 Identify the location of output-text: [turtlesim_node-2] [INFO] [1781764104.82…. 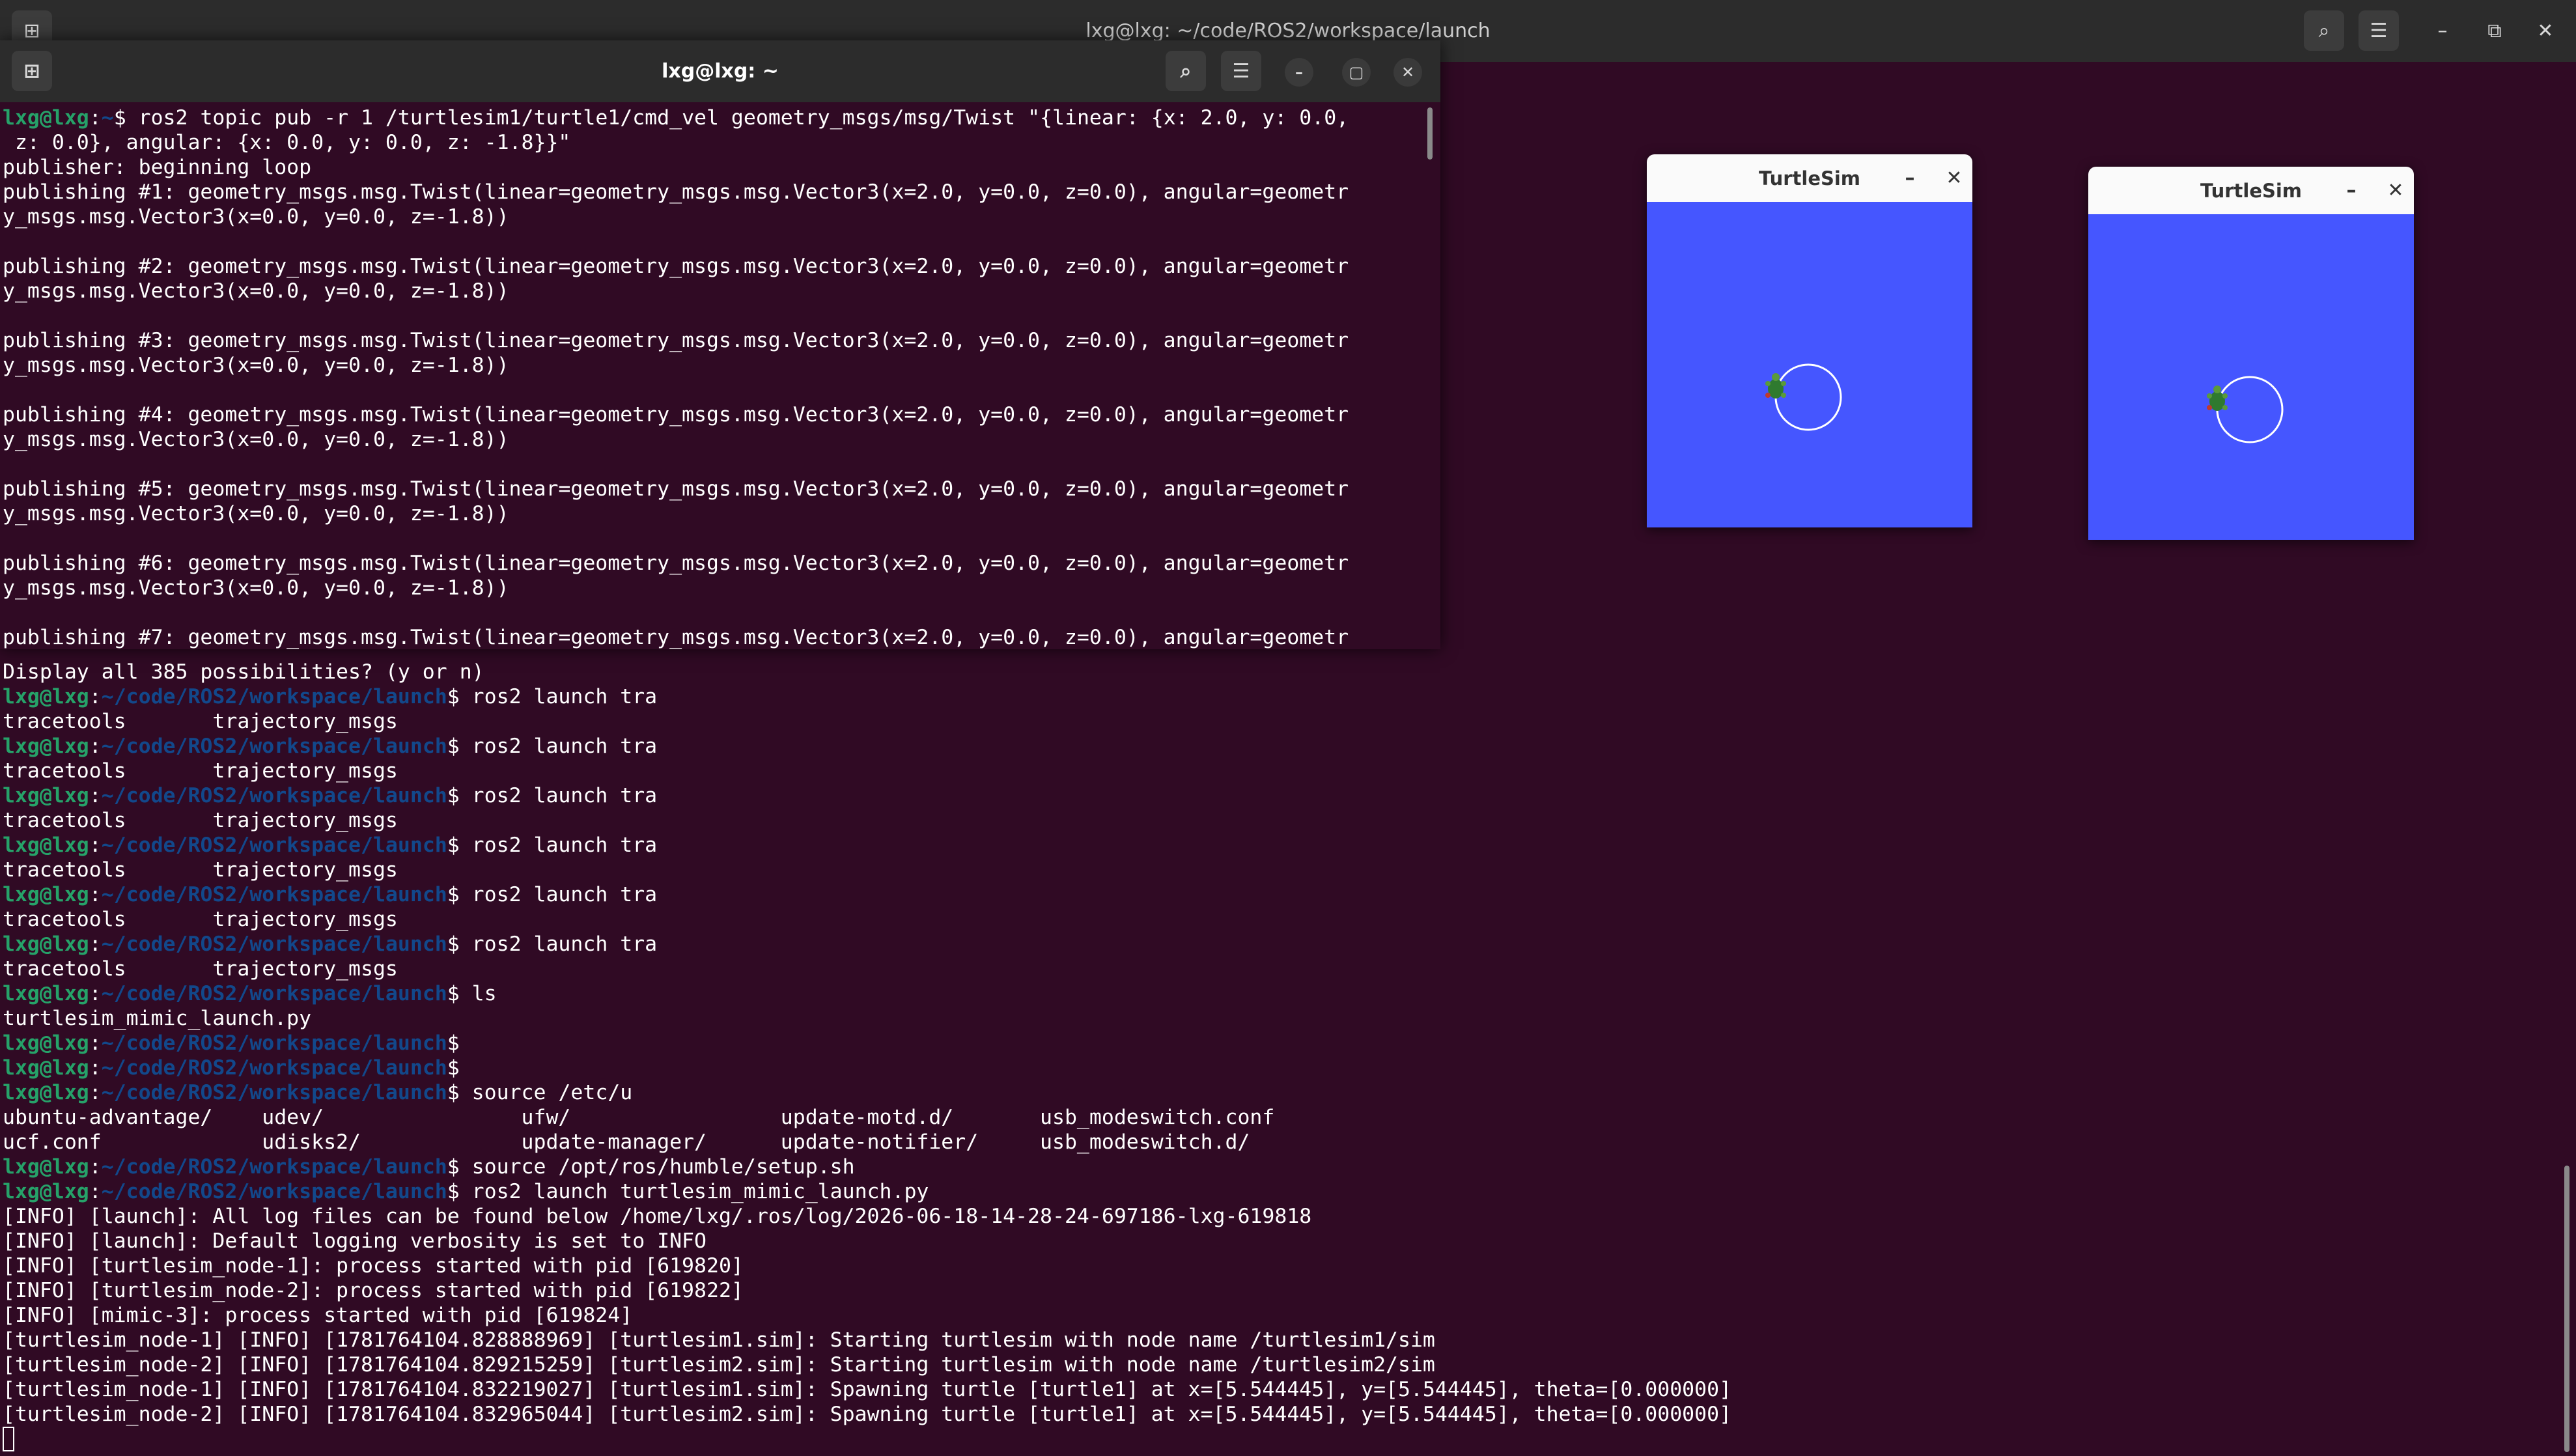
(719, 1365).